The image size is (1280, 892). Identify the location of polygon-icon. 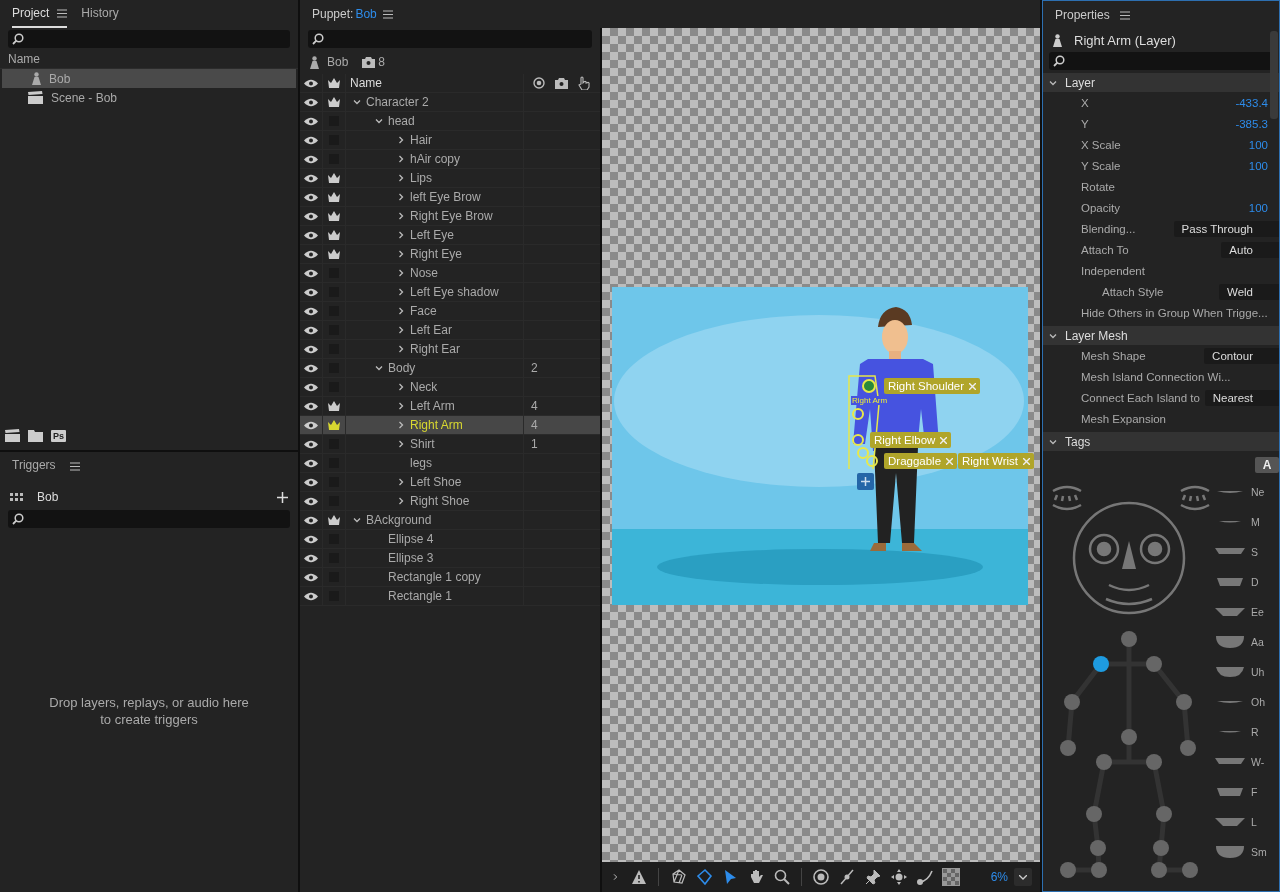
(704, 877).